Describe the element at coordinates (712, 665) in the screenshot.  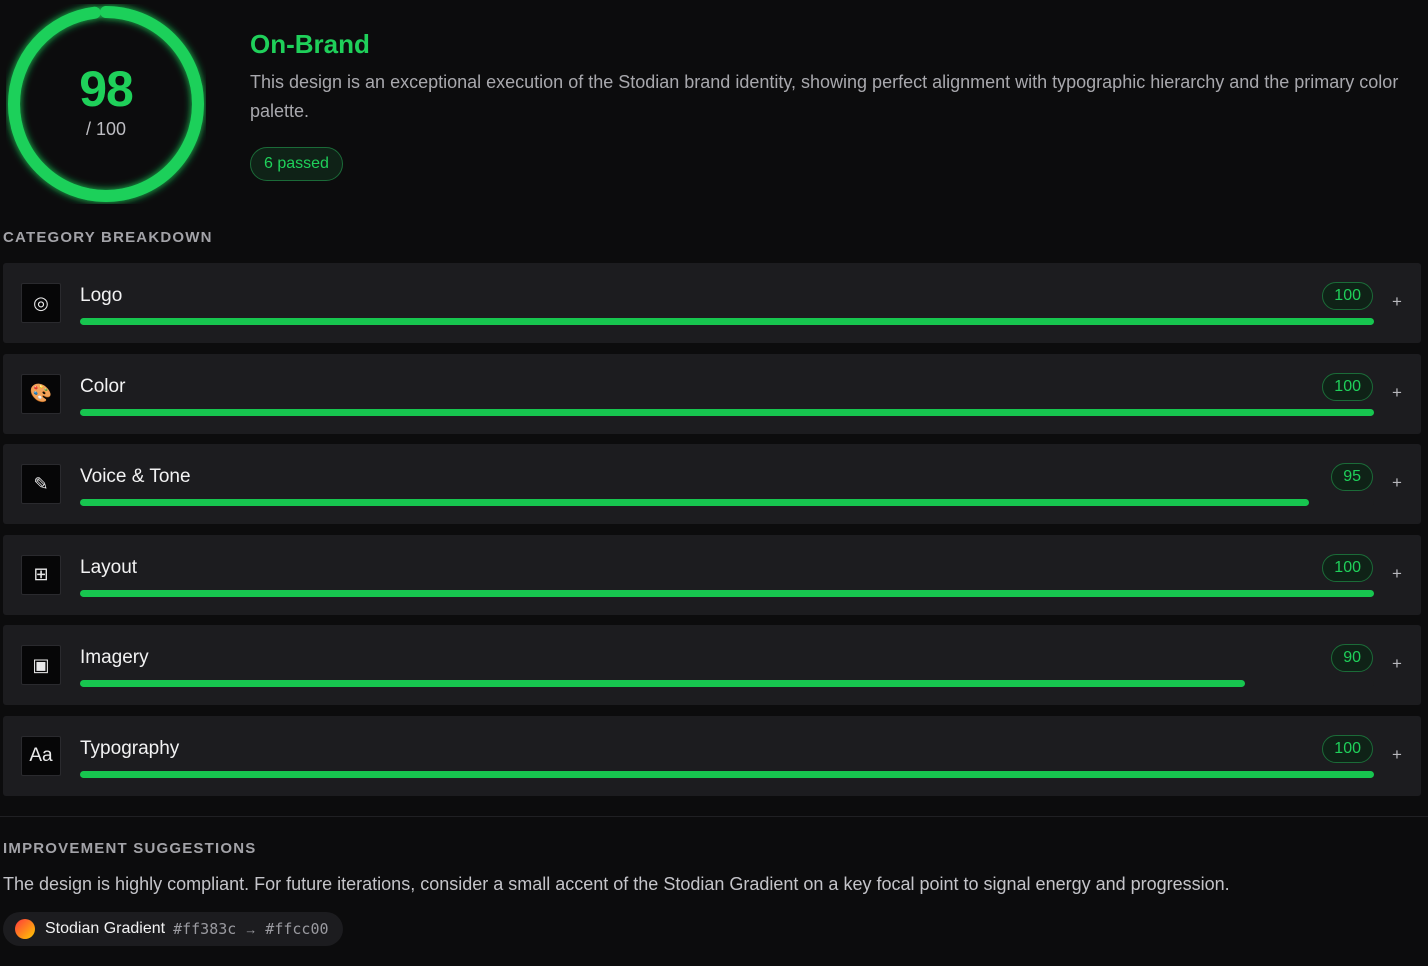
I see `category-card-imagery: ▣ Imagery 90 +` at that location.